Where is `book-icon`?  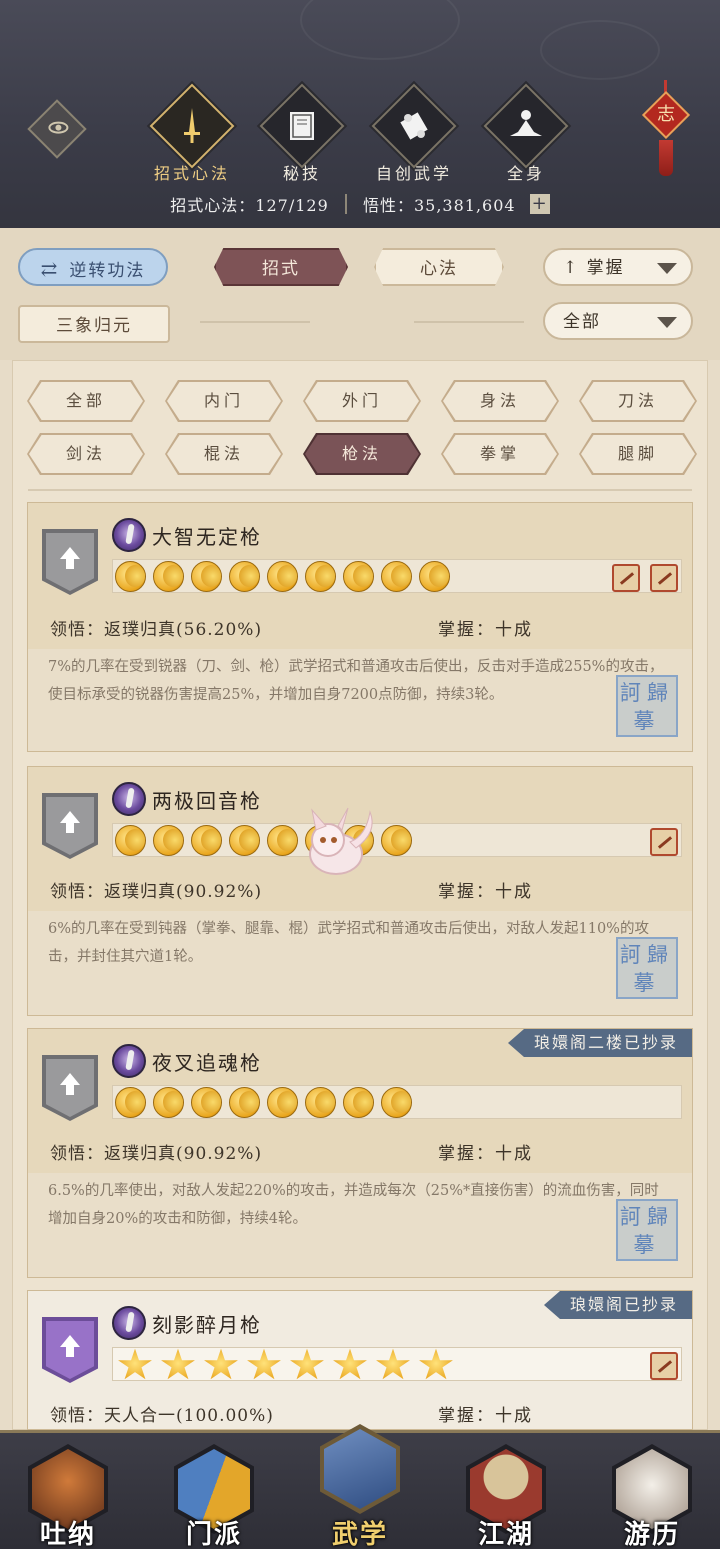 book-icon is located at coordinates (302, 126).